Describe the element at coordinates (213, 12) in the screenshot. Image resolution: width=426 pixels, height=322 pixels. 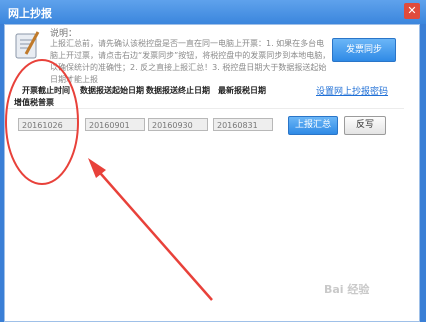
I see `window-titlebar: 网上抄报 ✕` at that location.